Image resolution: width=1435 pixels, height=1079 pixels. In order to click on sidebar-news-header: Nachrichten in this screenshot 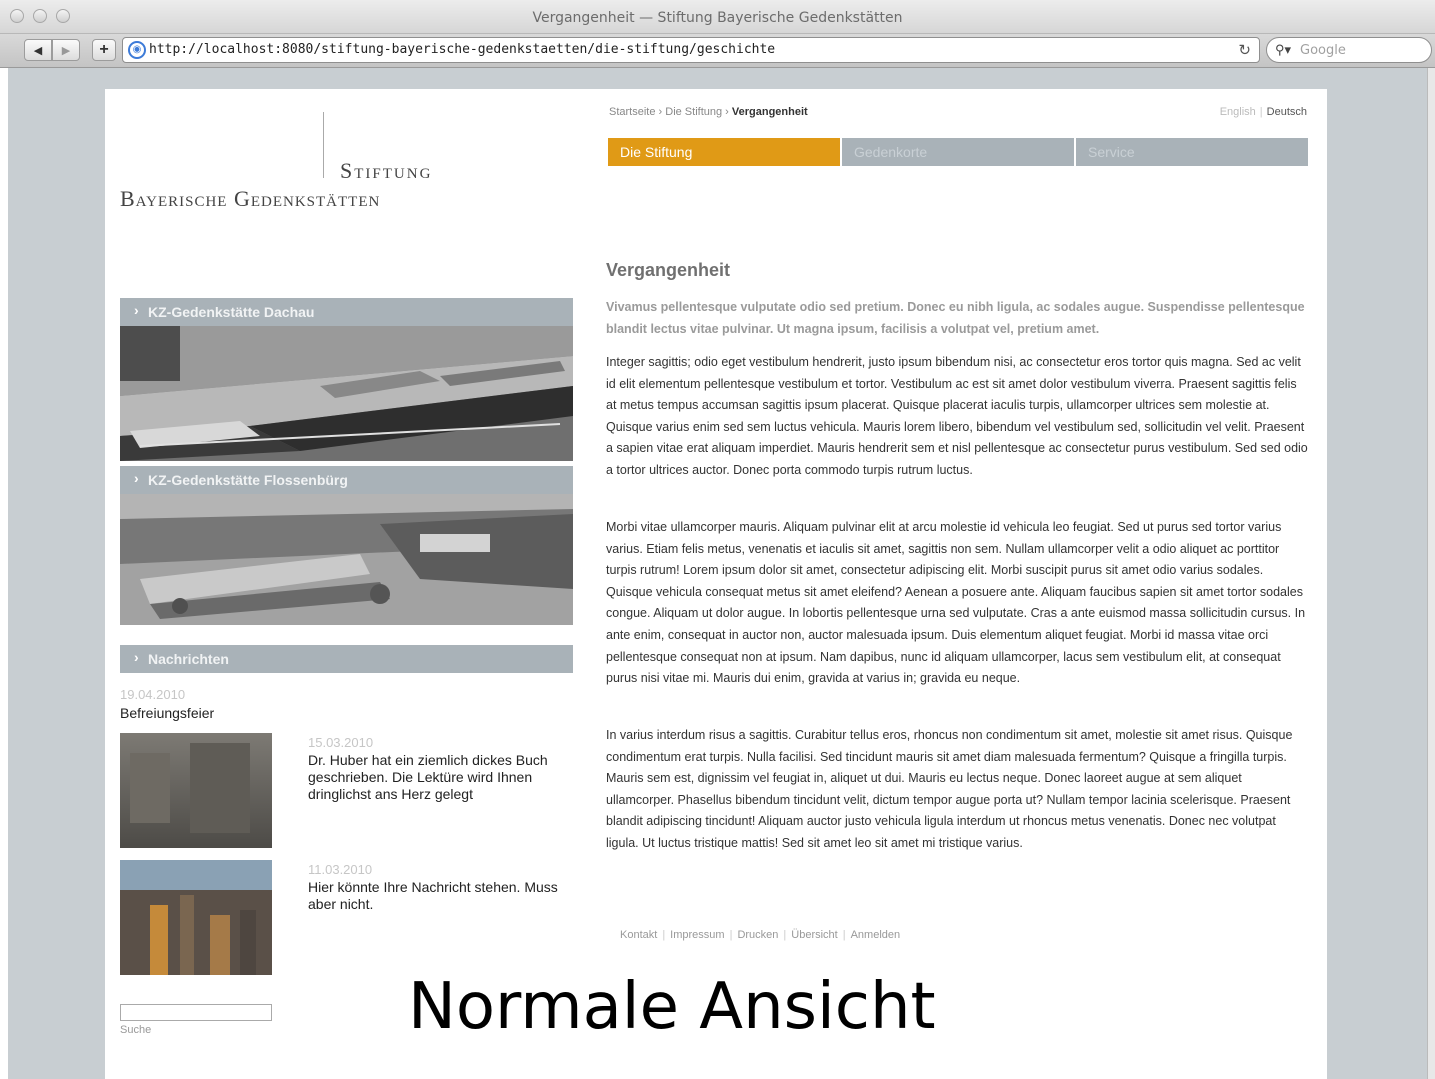, I will do `click(346, 659)`.